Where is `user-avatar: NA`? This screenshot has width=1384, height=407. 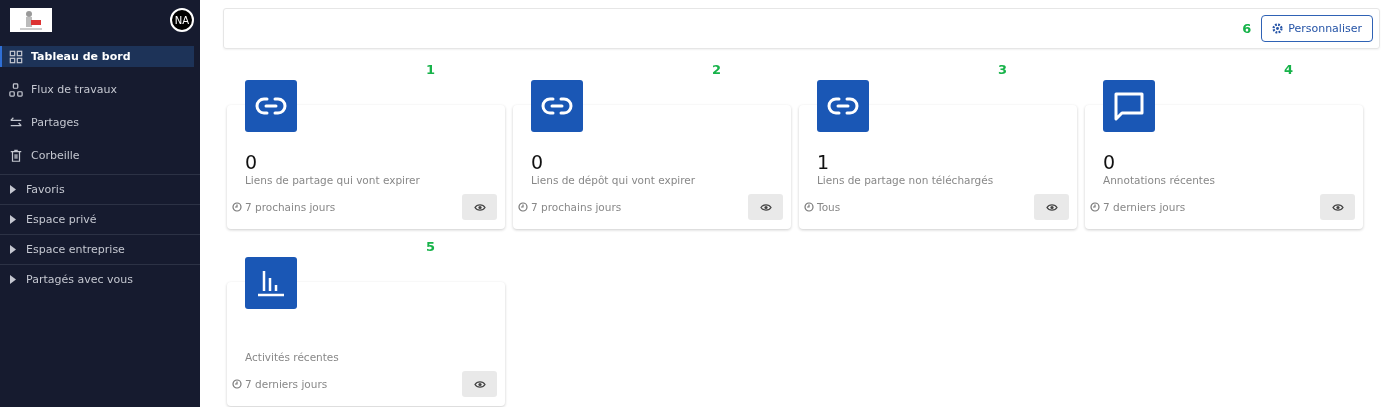 user-avatar: NA is located at coordinates (182, 20).